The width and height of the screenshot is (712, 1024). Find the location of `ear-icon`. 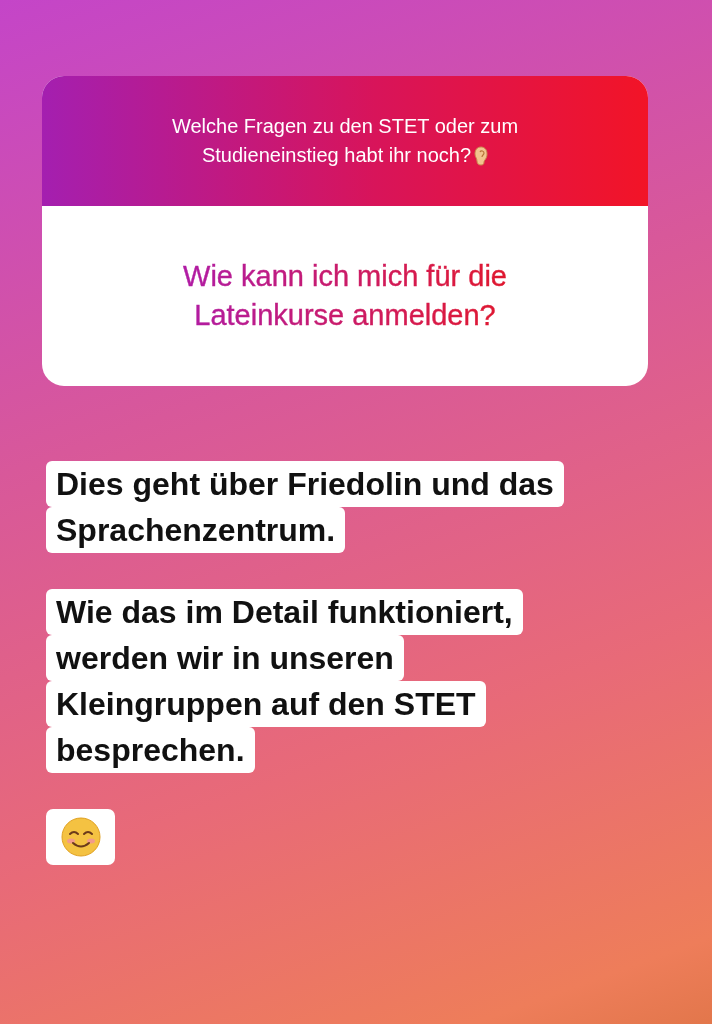

ear-icon is located at coordinates (481, 156).